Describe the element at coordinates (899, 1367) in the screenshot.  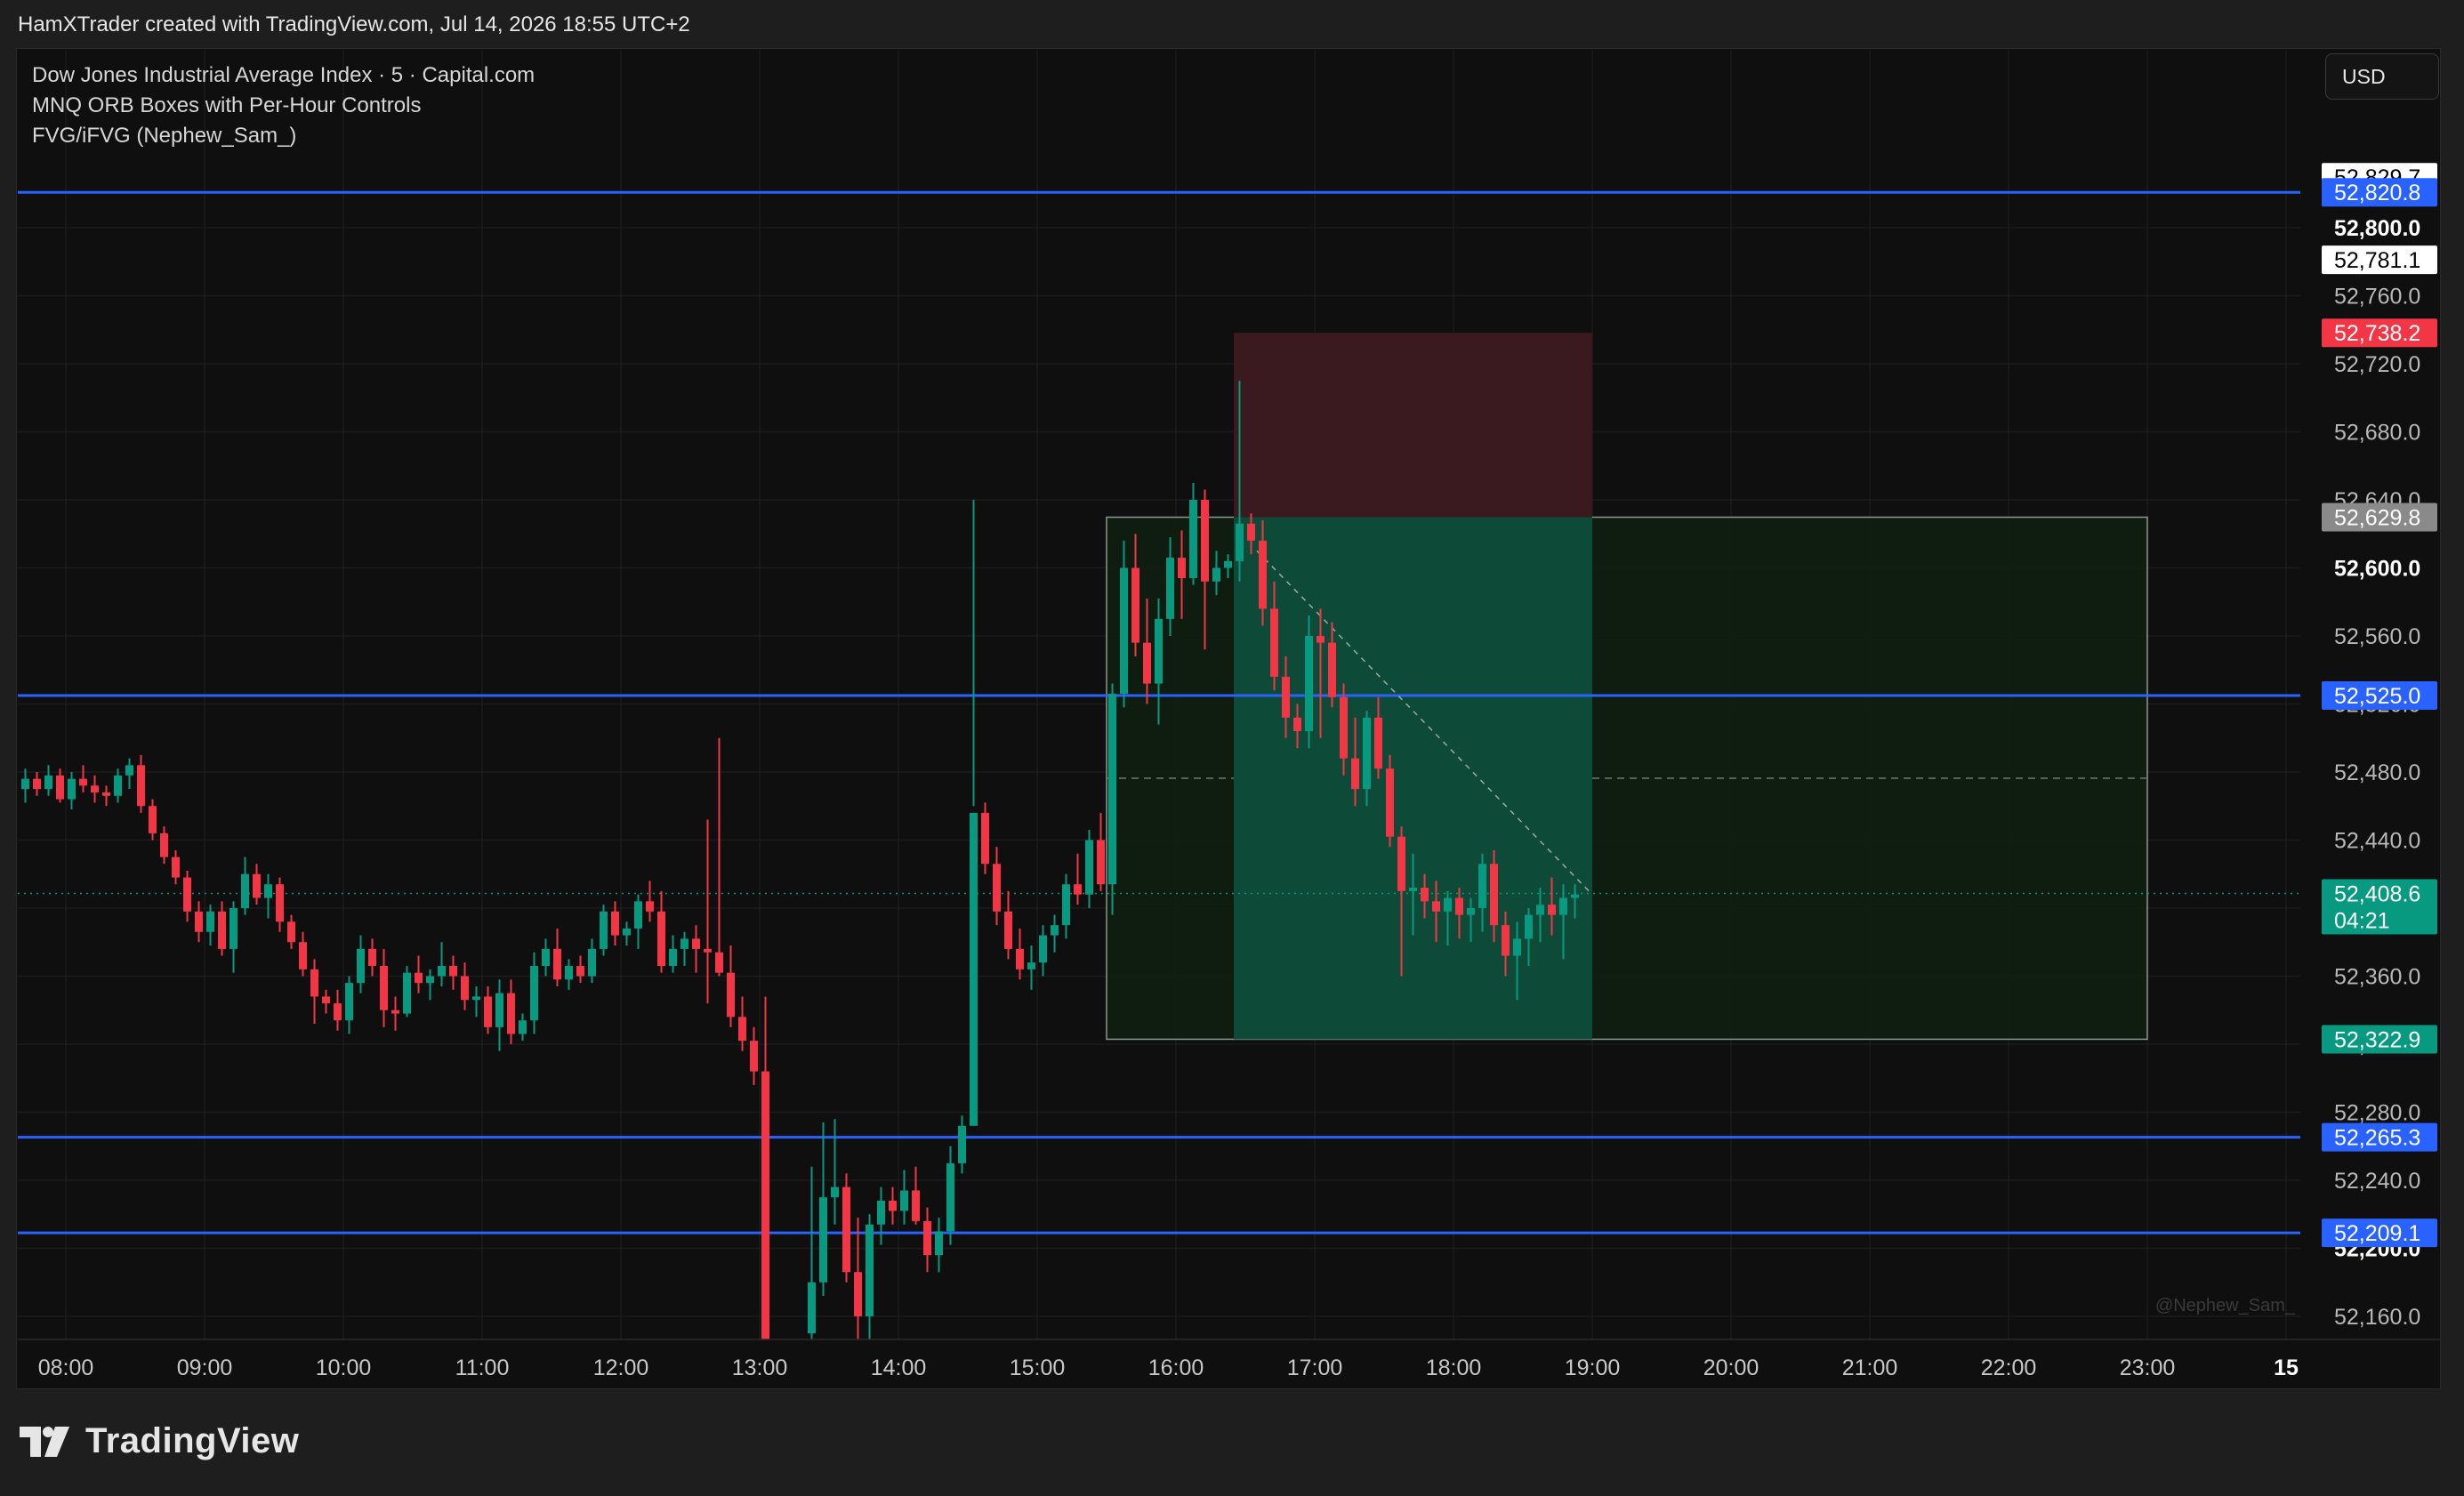
I see `x-tick-label: 14:00` at that location.